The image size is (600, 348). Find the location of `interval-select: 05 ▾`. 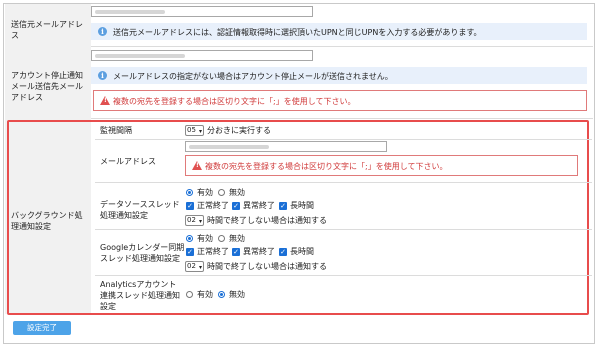

interval-select: 05 ▾ is located at coordinates (194, 130).